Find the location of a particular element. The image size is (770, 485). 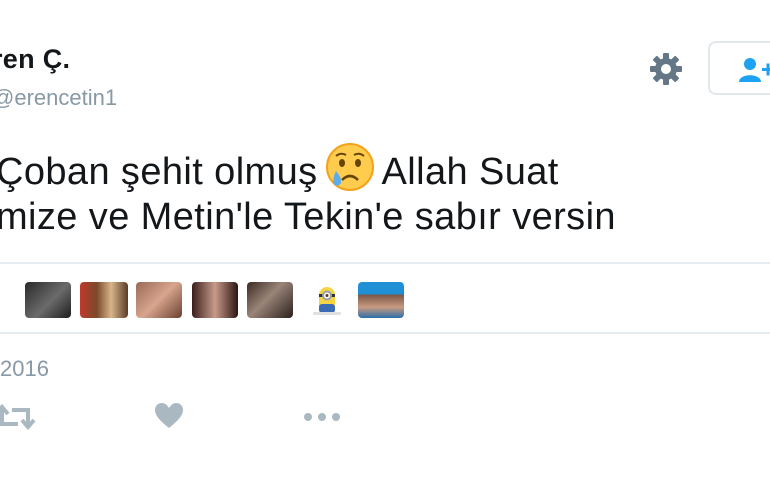

tweet-text-part-1: Çoban şehit olmuş is located at coordinates (159, 172).